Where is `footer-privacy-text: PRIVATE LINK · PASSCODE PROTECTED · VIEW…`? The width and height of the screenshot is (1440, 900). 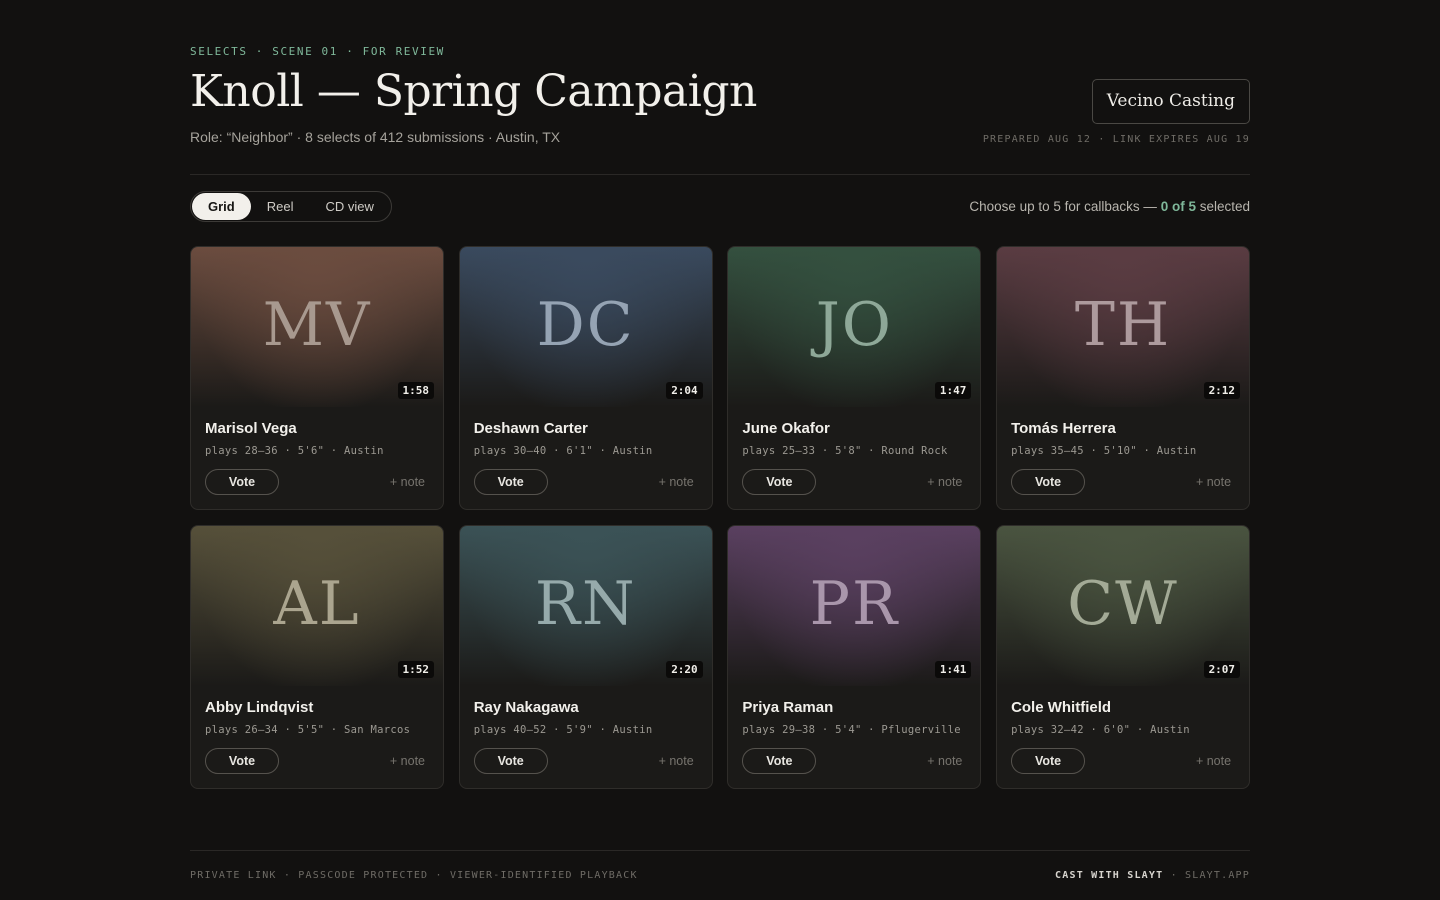 footer-privacy-text: PRIVATE LINK · PASSCODE PROTECTED · VIEW… is located at coordinates (414, 875).